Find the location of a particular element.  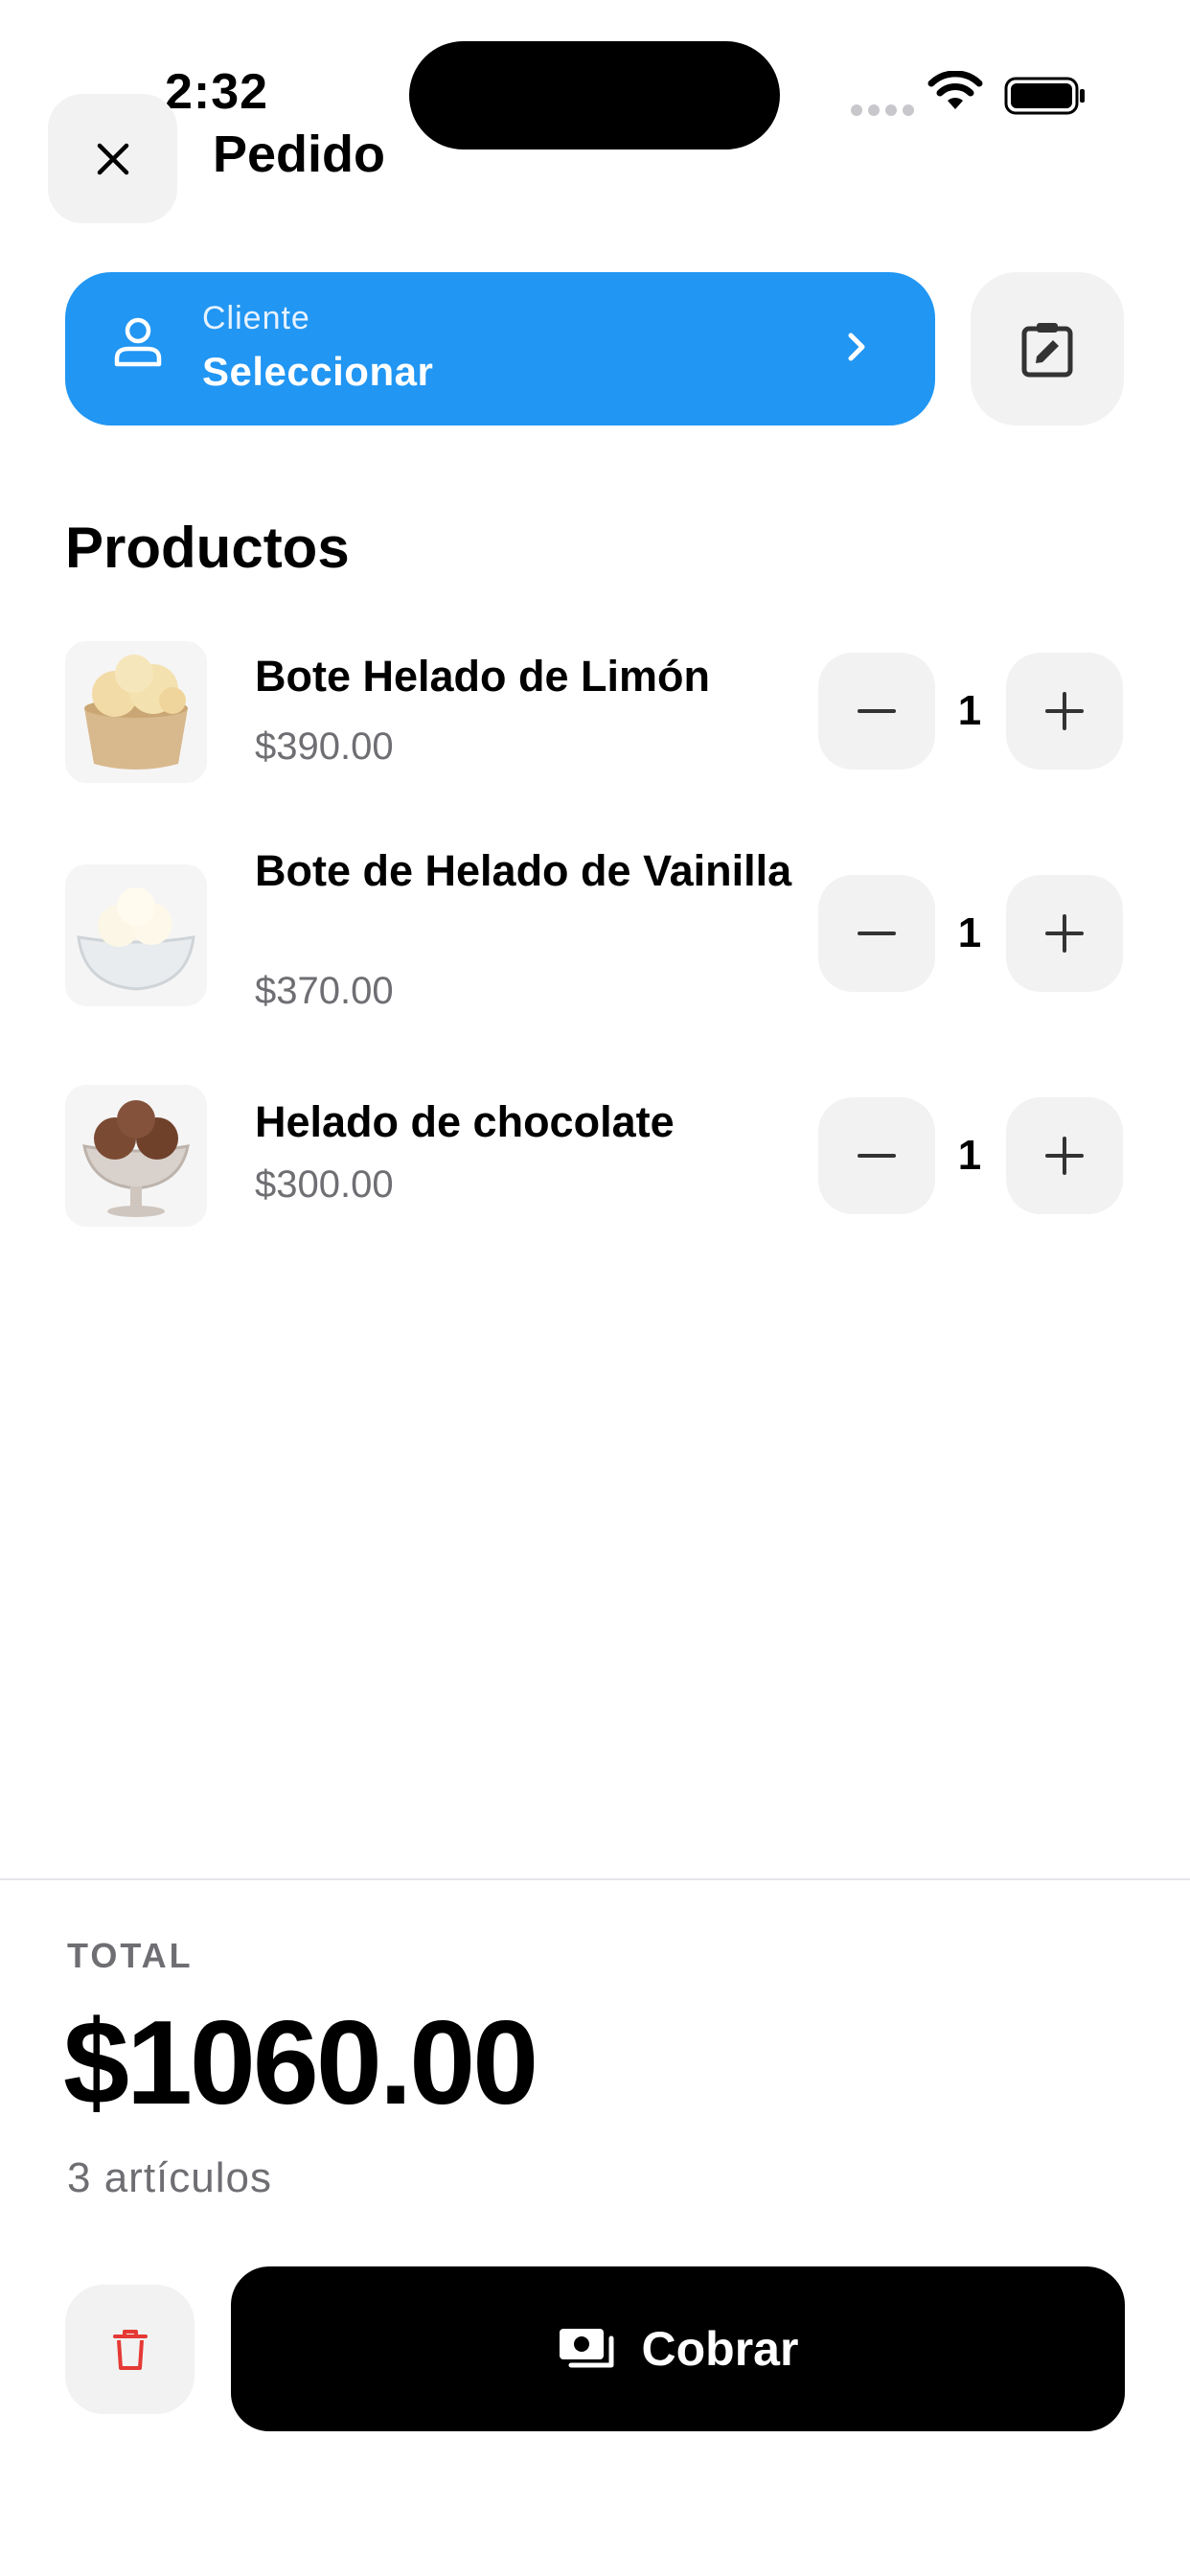

product-name: Helado de chocolate is located at coordinates (465, 1121).